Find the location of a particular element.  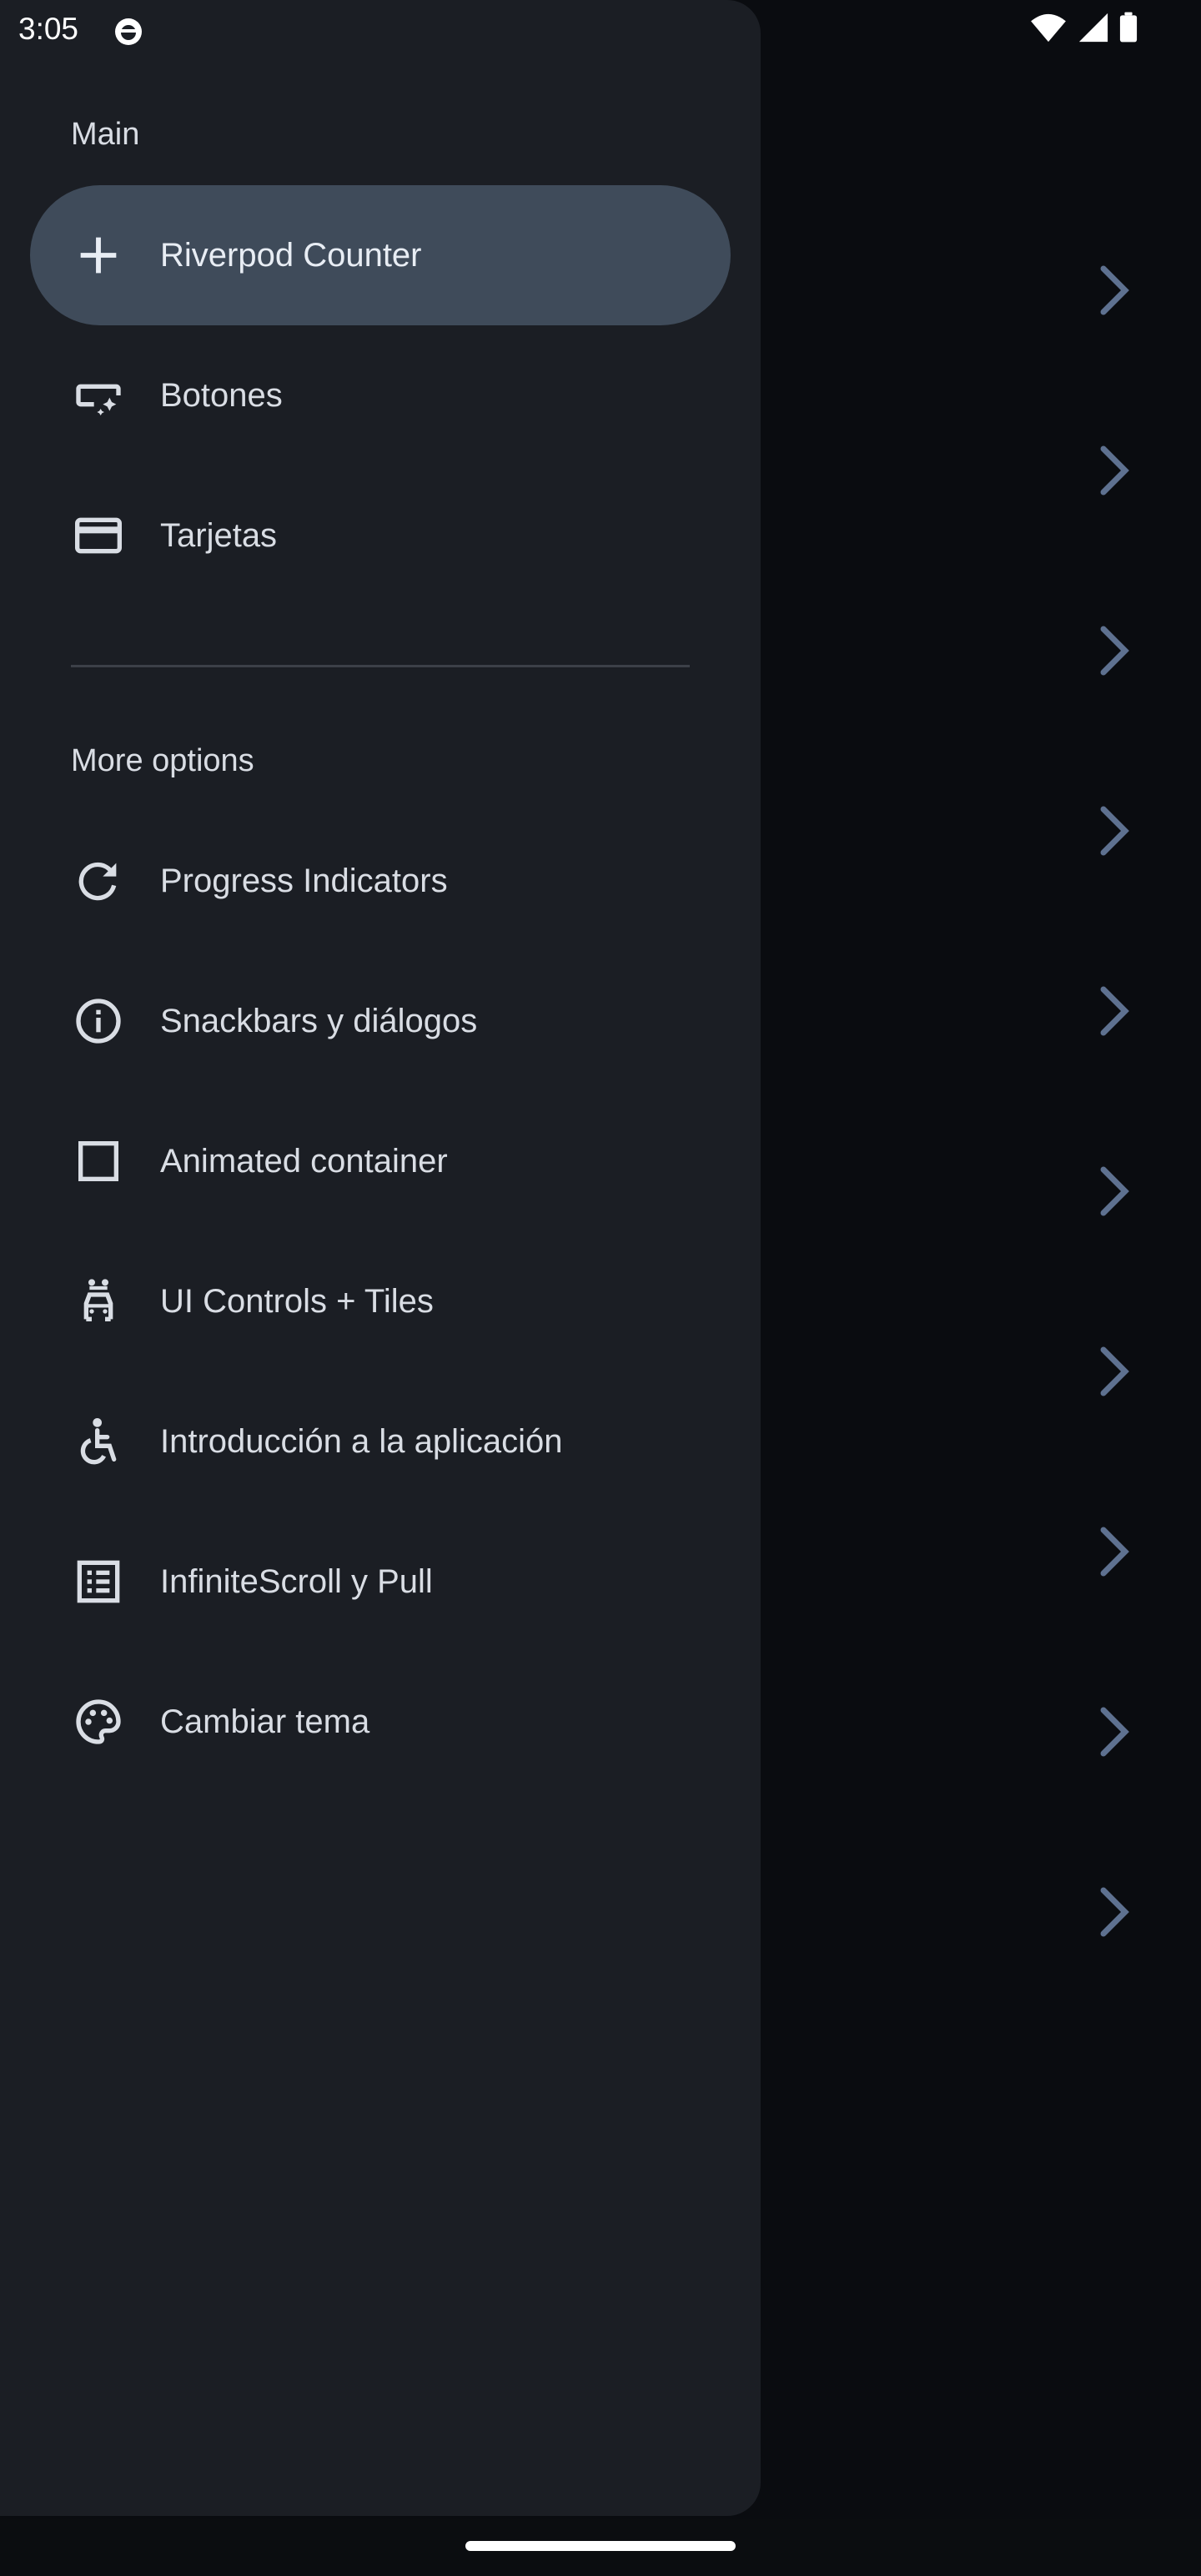

nav-item-riverpod-counter: Riverpod Counter is located at coordinates (381, 255).